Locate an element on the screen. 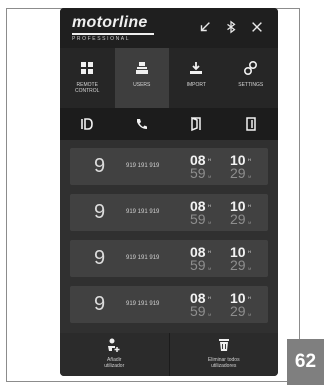  add-user-label: Añadir utilizador is located at coordinates (114, 363).